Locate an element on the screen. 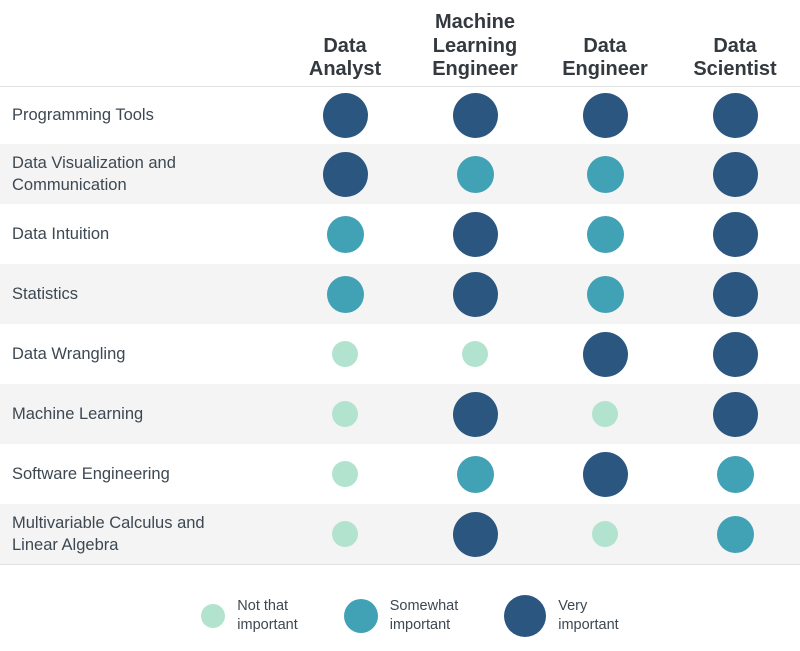 The width and height of the screenshot is (800, 651). cell-data-intuition-data-scientist is located at coordinates (735, 234).